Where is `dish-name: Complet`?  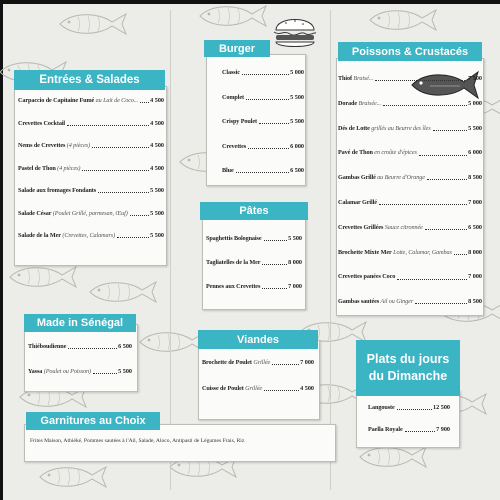
dish-name: Complet is located at coordinates (233, 97).